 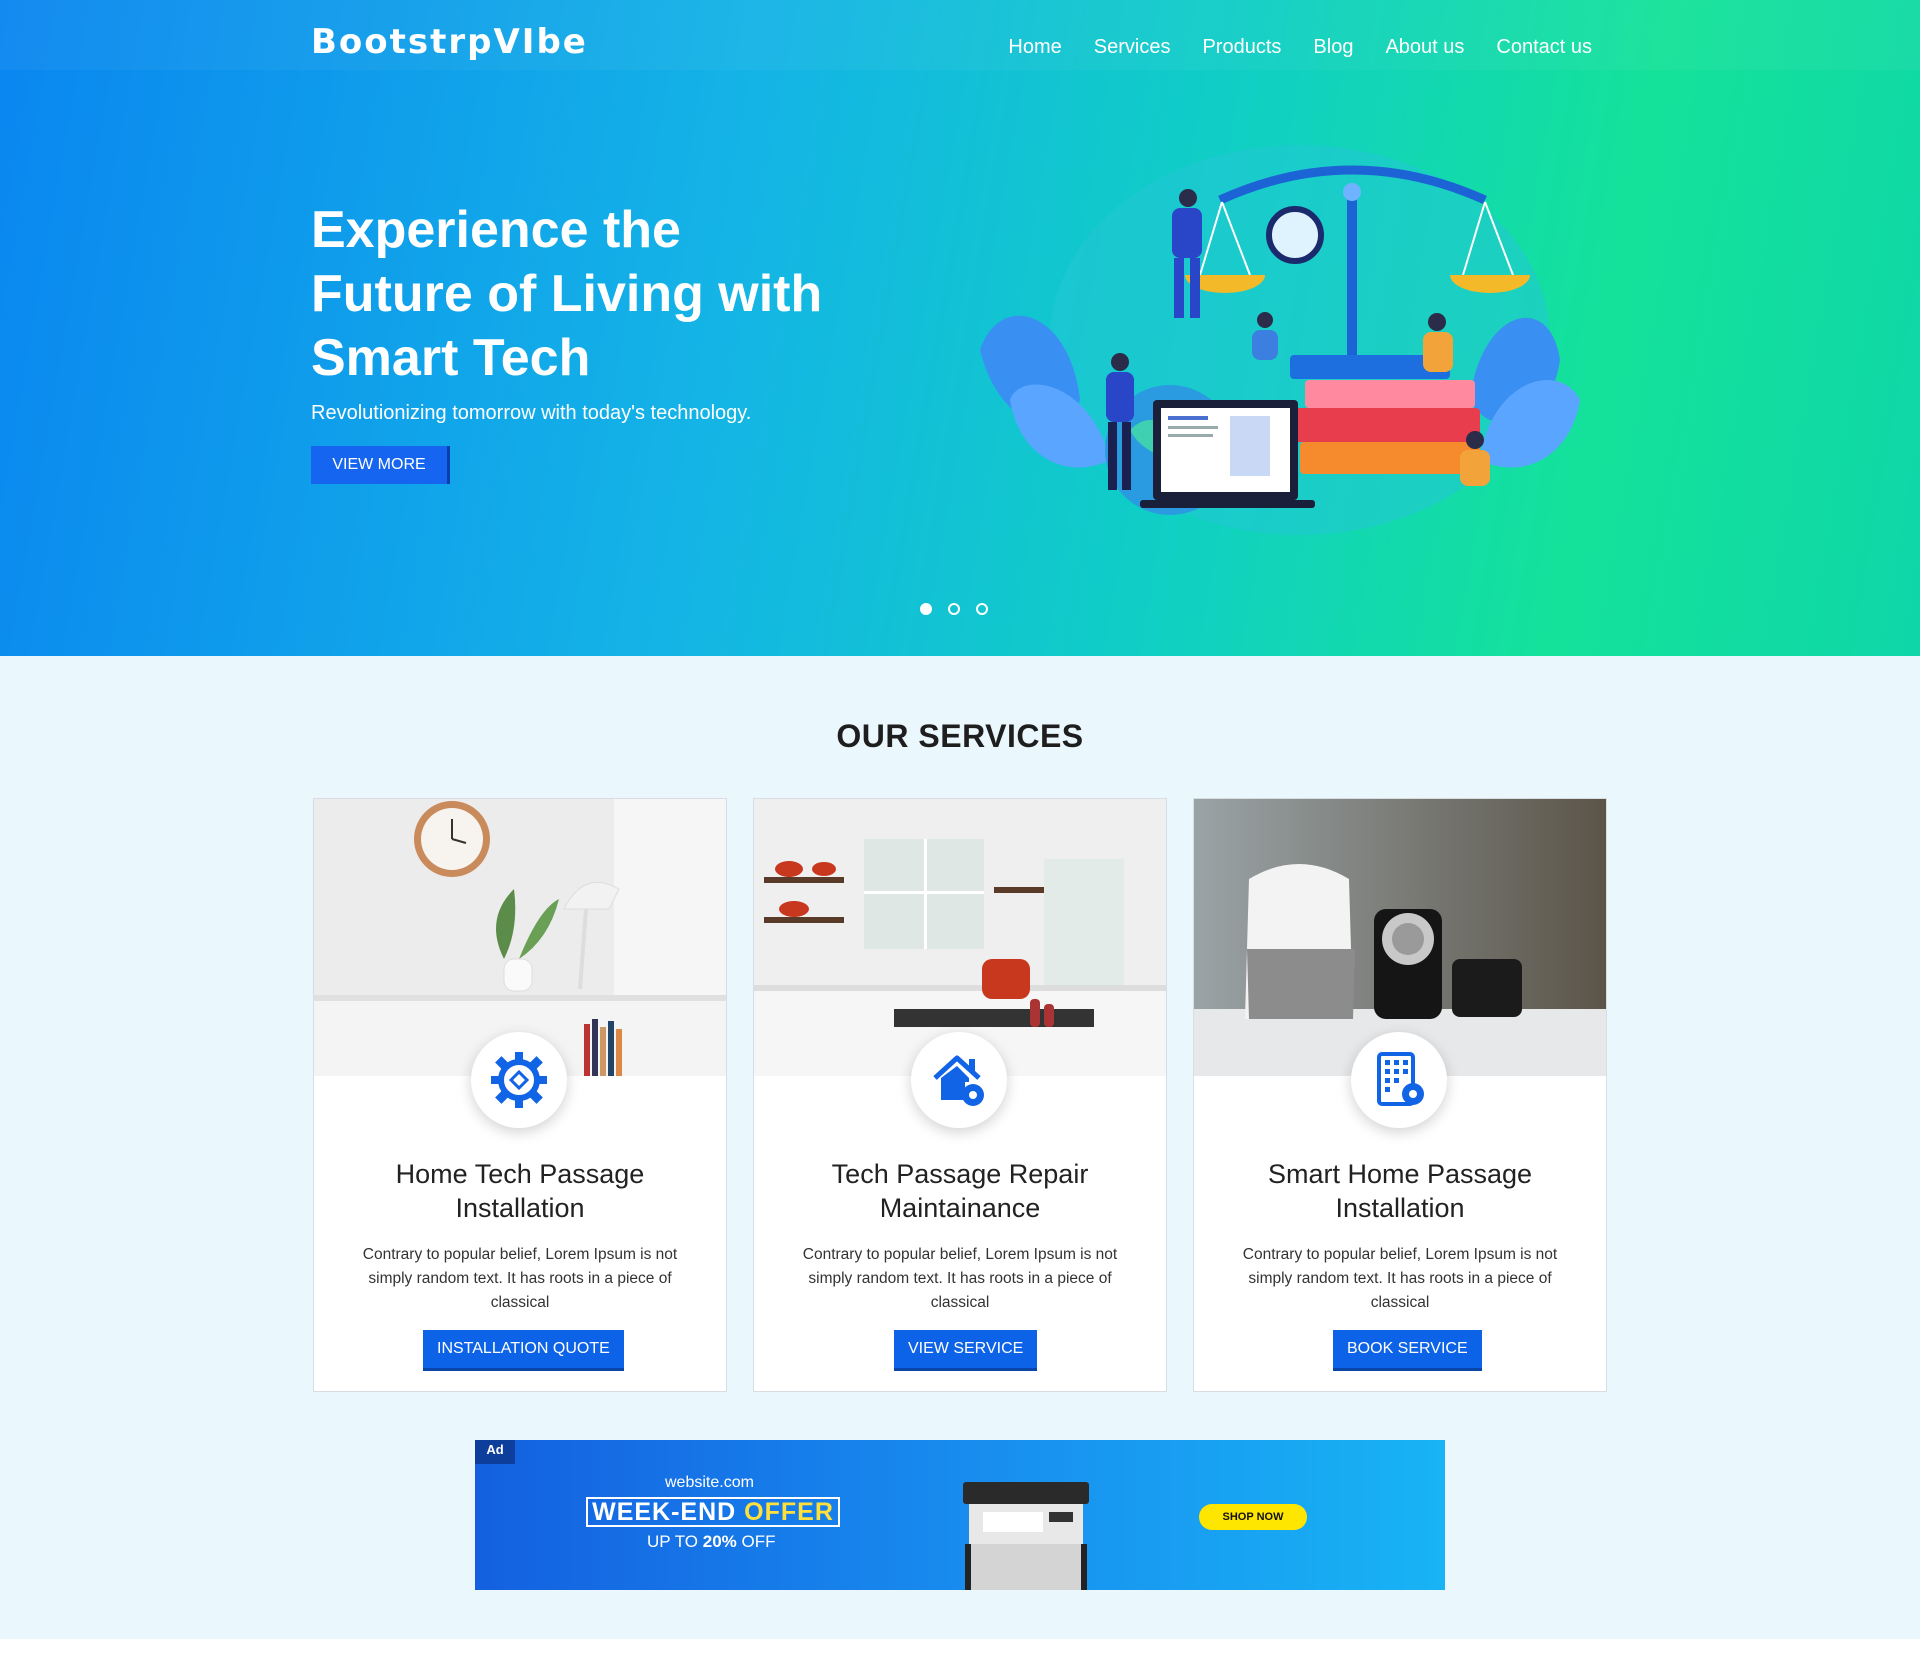 I want to click on card-title: Home Tech Passage Installation, so click(x=520, y=1191).